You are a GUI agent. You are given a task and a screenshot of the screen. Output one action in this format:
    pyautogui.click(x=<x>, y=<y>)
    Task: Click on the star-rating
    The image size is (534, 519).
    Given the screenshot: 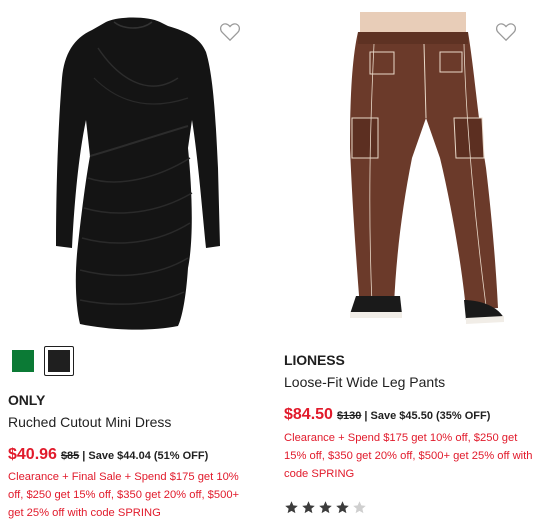 What is the action you would take?
    pyautogui.click(x=325, y=507)
    